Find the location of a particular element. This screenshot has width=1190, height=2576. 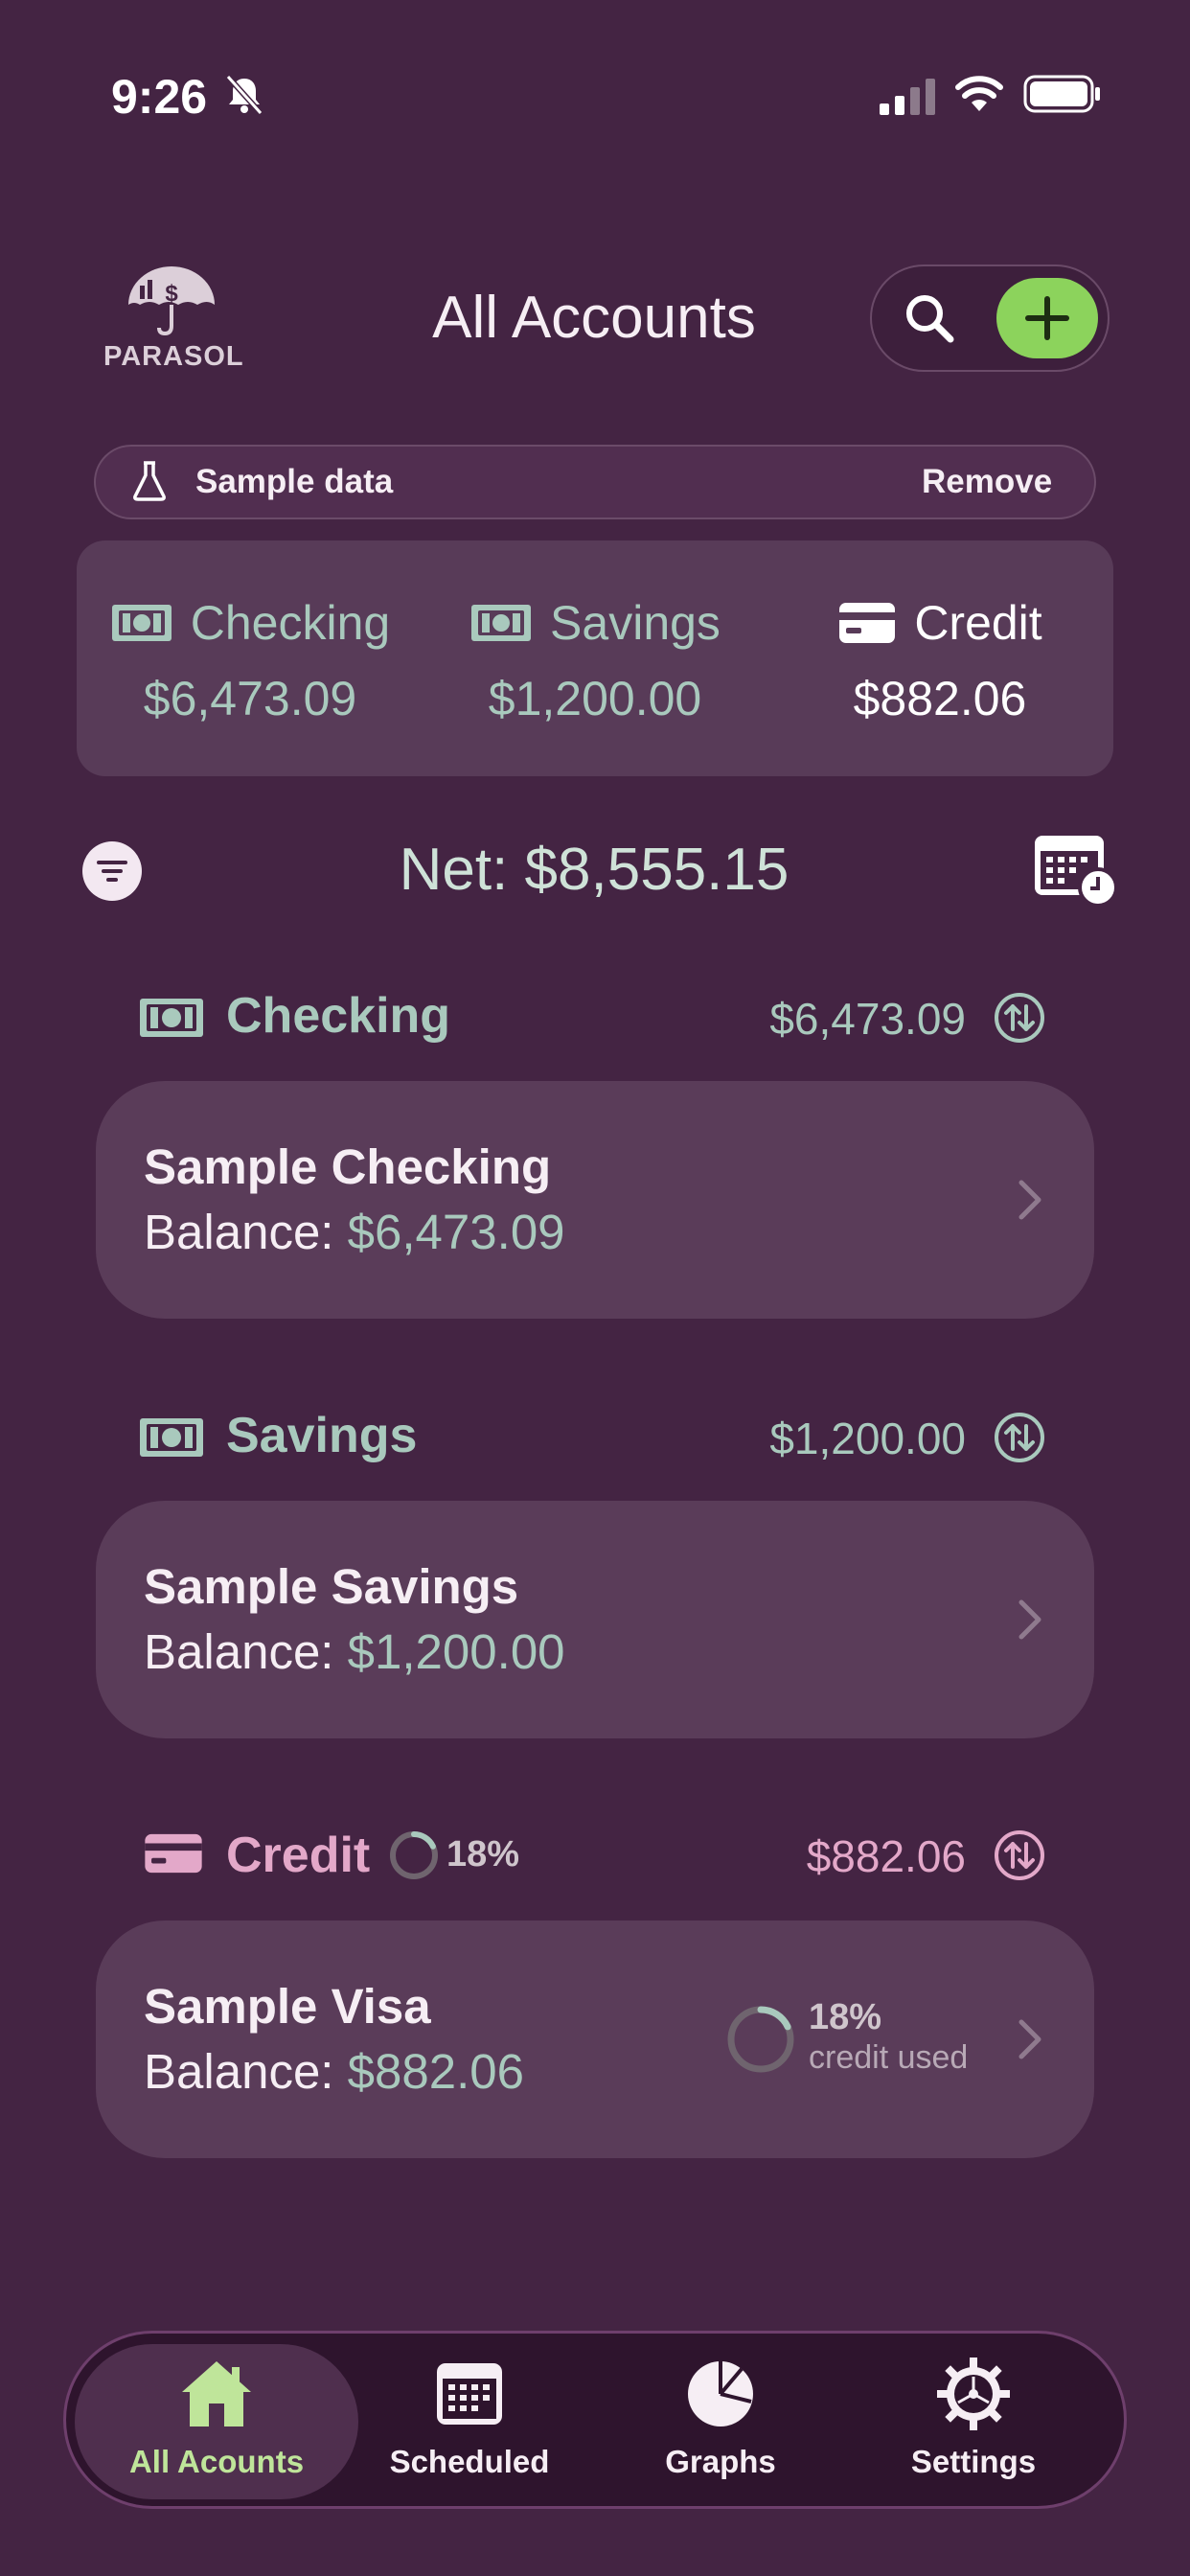

summary-credit-label: Credit is located at coordinates (978, 623).